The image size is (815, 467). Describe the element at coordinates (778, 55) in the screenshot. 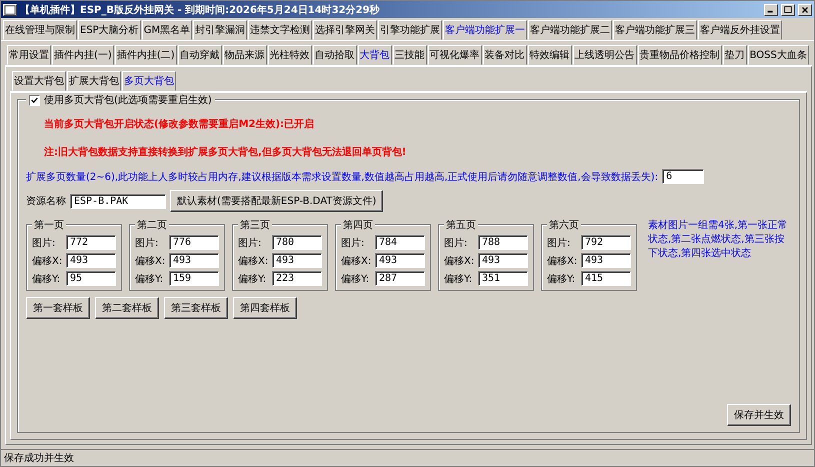

I see `tab: BOSS大血条` at that location.